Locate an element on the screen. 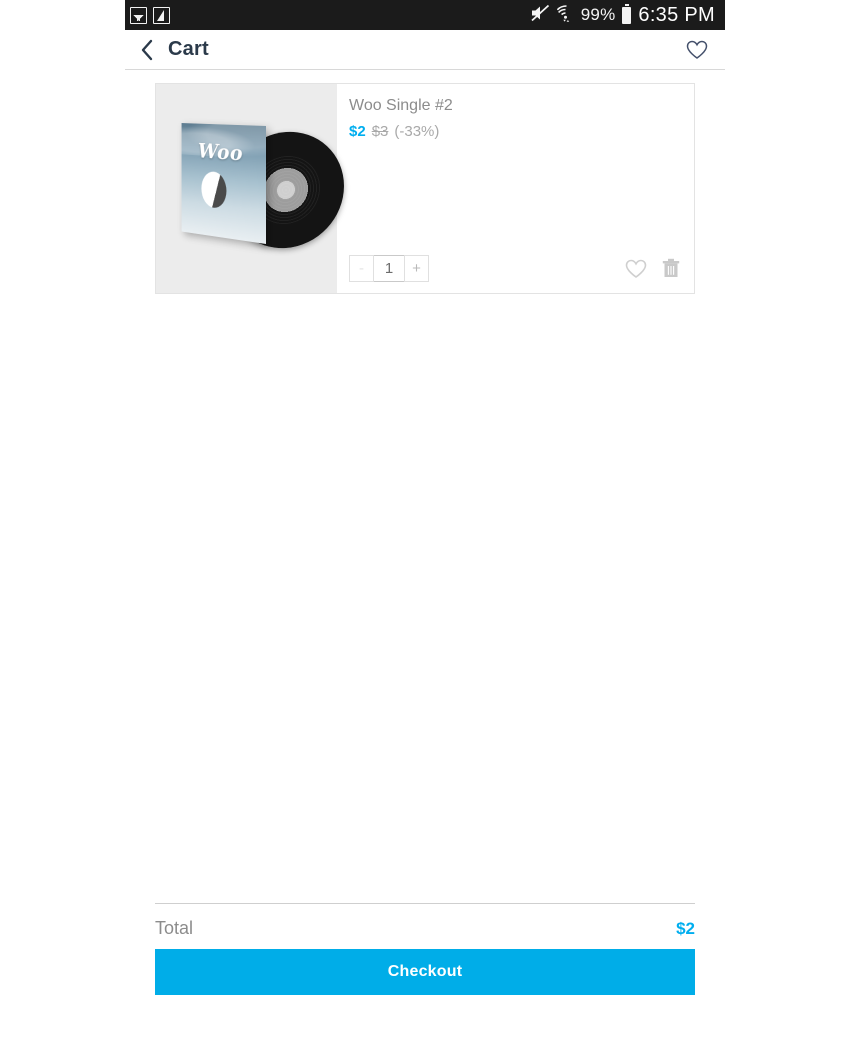 The height and width of the screenshot is (1037, 850). vinyl-record-album: Woo is located at coordinates (257, 188).